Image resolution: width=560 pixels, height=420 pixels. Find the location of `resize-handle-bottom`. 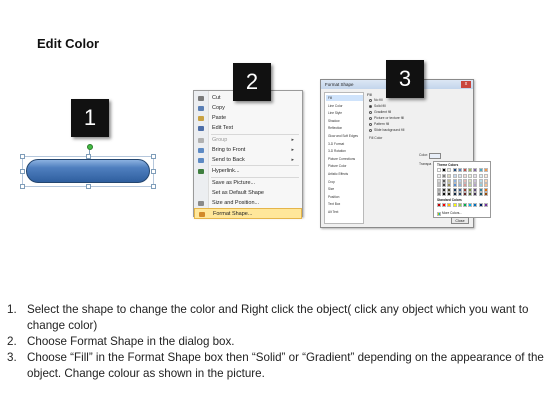

resize-handle-bottom is located at coordinates (88, 186).